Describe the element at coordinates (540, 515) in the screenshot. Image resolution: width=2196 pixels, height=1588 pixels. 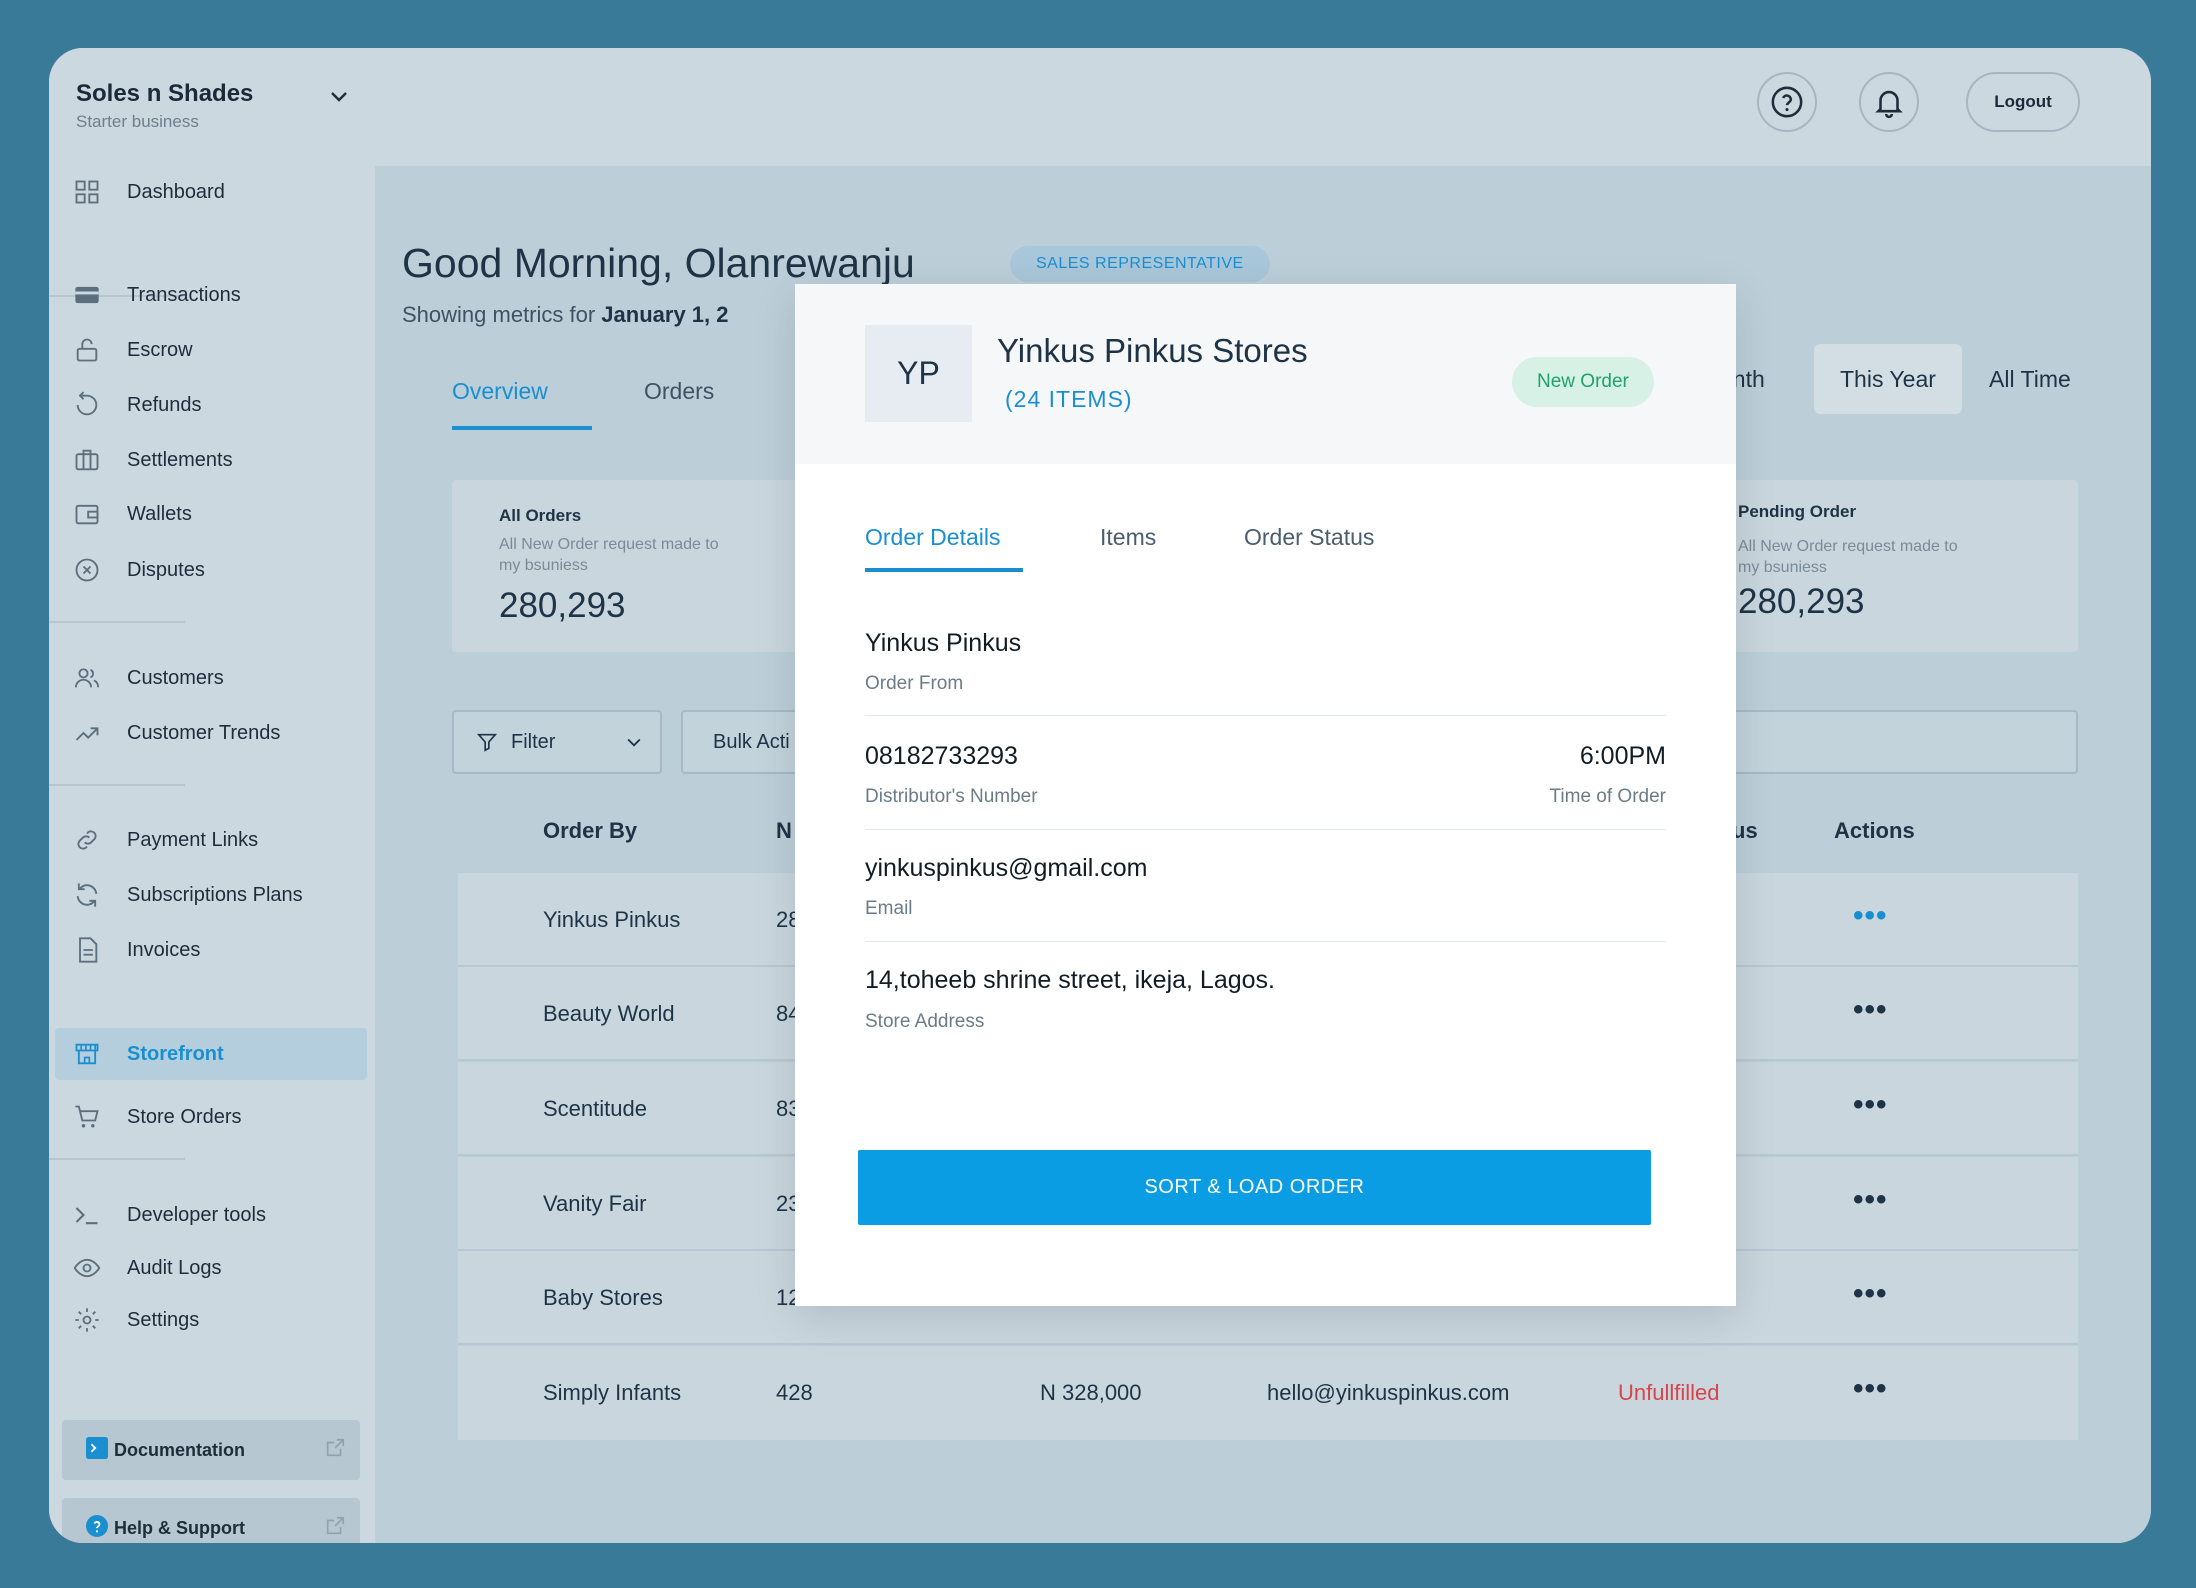
I see `stat-title: All Orders` at that location.